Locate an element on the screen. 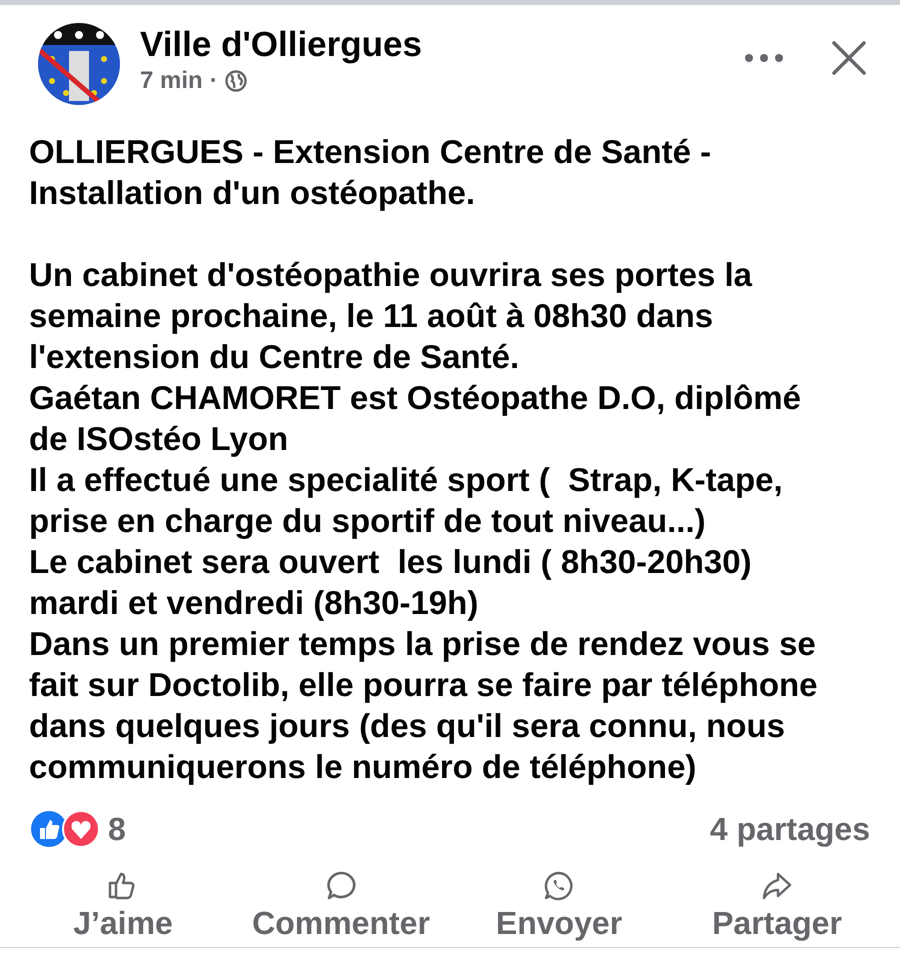 The height and width of the screenshot is (978, 900). post-text-line: Un cabinet d'ostéopathie ouvrira ses portes la is located at coordinates (390, 275).